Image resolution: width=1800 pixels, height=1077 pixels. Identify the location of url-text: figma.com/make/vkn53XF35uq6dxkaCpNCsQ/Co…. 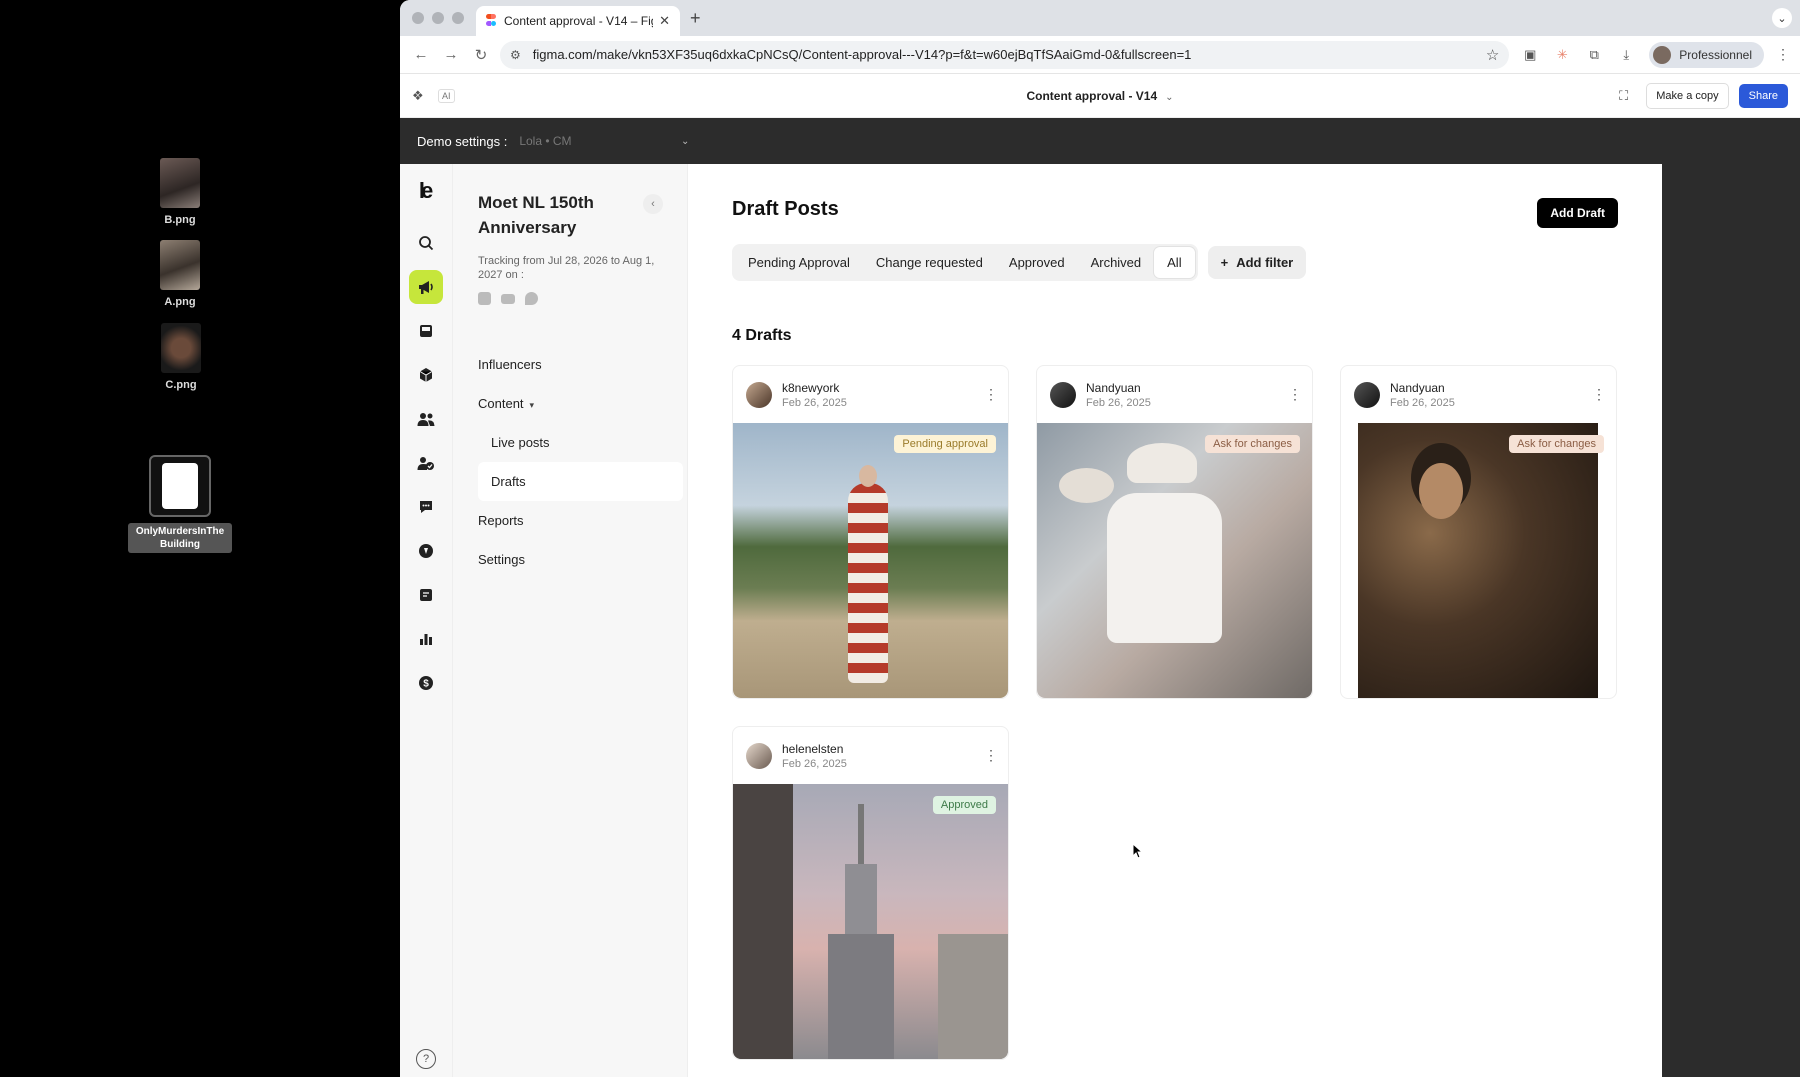
(862, 54).